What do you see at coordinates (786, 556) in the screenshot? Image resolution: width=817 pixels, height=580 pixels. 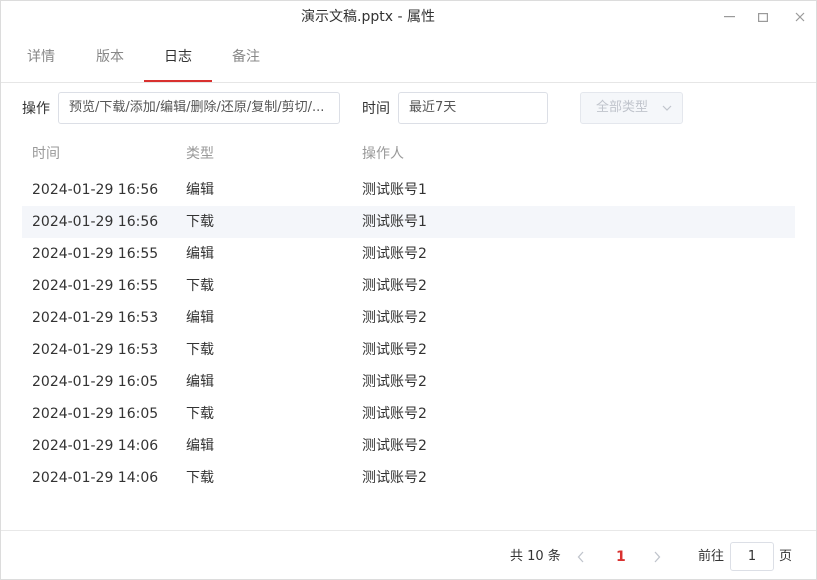 I see `goto-page-suffix: 页` at bounding box center [786, 556].